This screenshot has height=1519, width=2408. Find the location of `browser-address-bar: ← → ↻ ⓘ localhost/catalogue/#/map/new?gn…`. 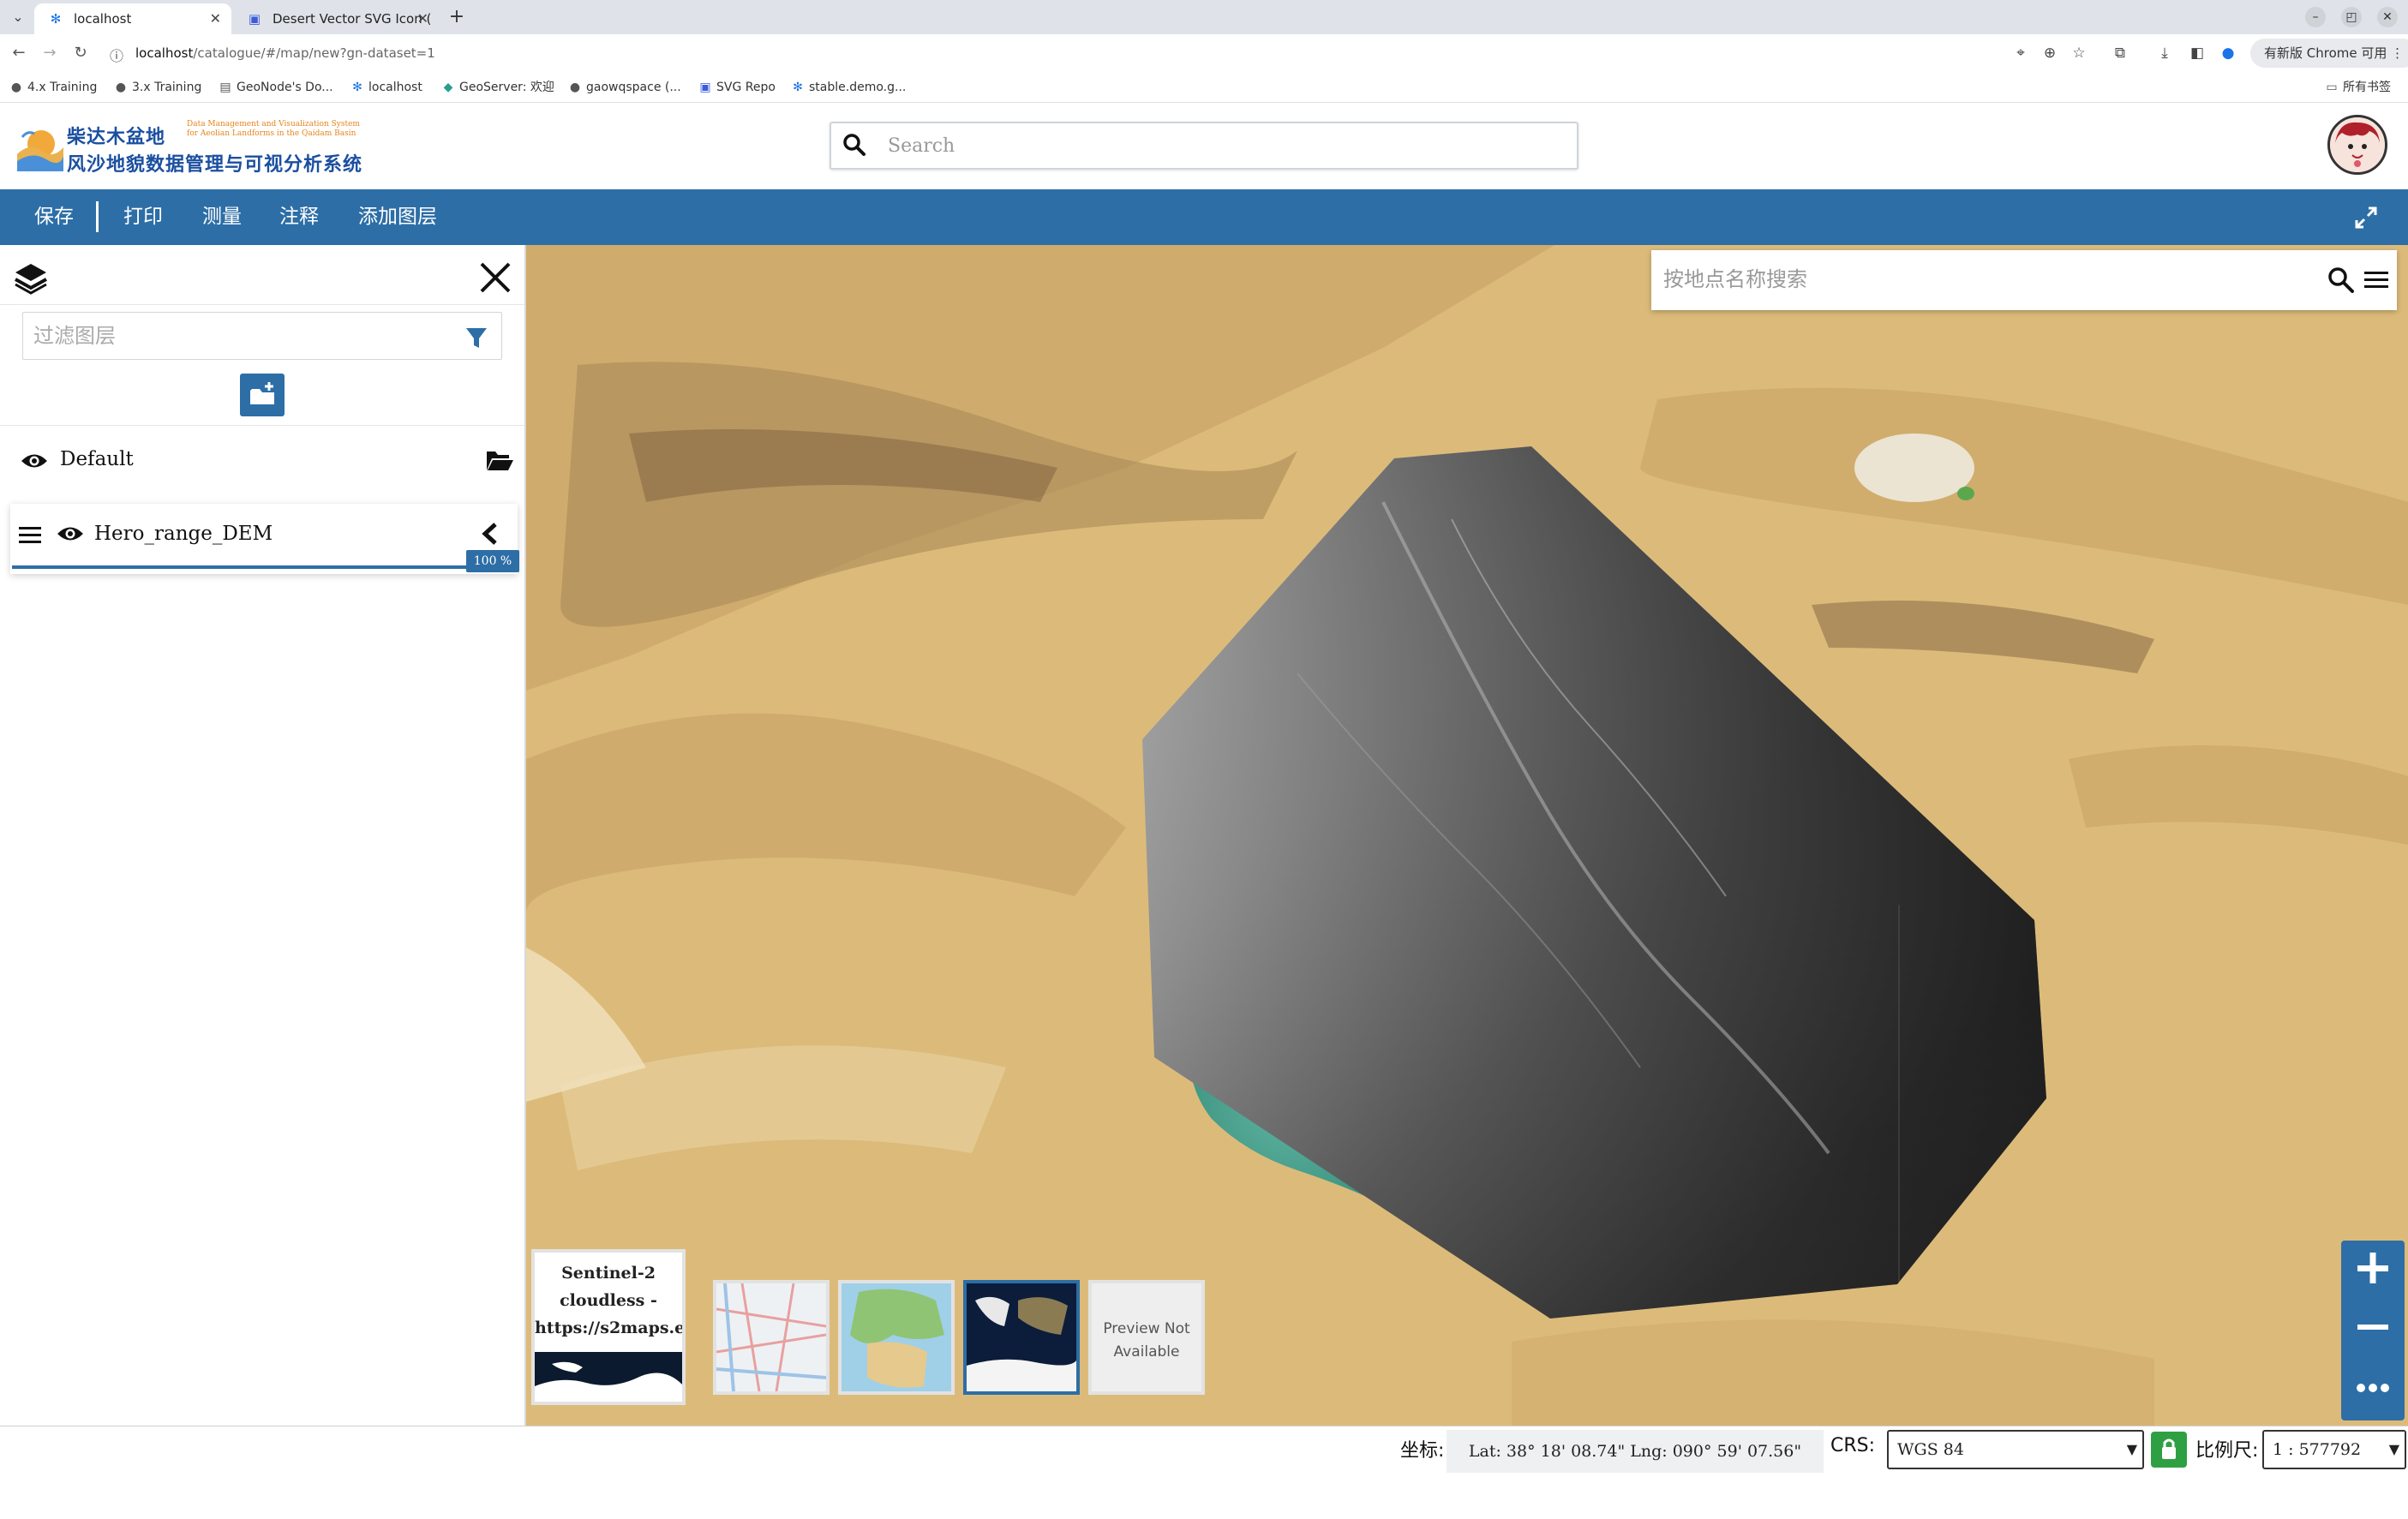

browser-address-bar: ← → ↻ ⓘ localhost/catalogue/#/map/new?gn… is located at coordinates (1204, 53).